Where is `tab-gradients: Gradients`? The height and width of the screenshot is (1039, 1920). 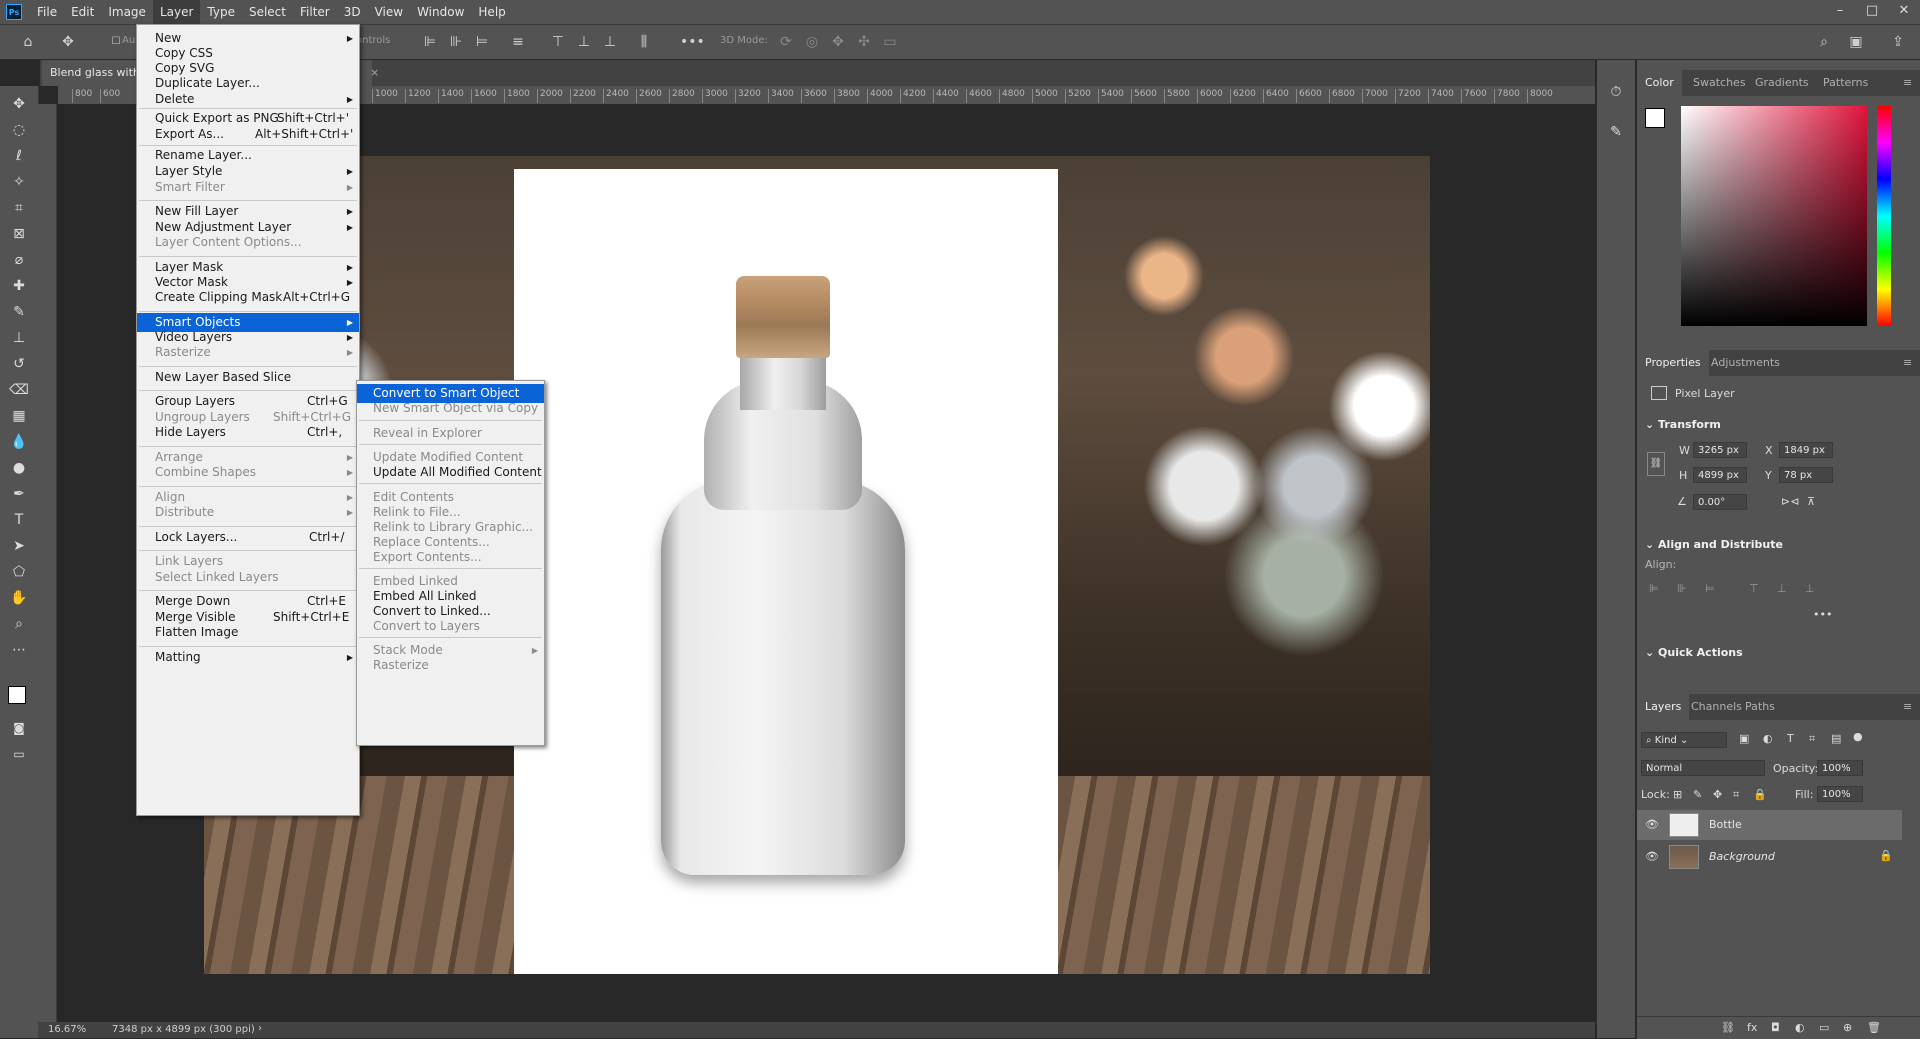
tab-gradients: Gradients is located at coordinates (1782, 83).